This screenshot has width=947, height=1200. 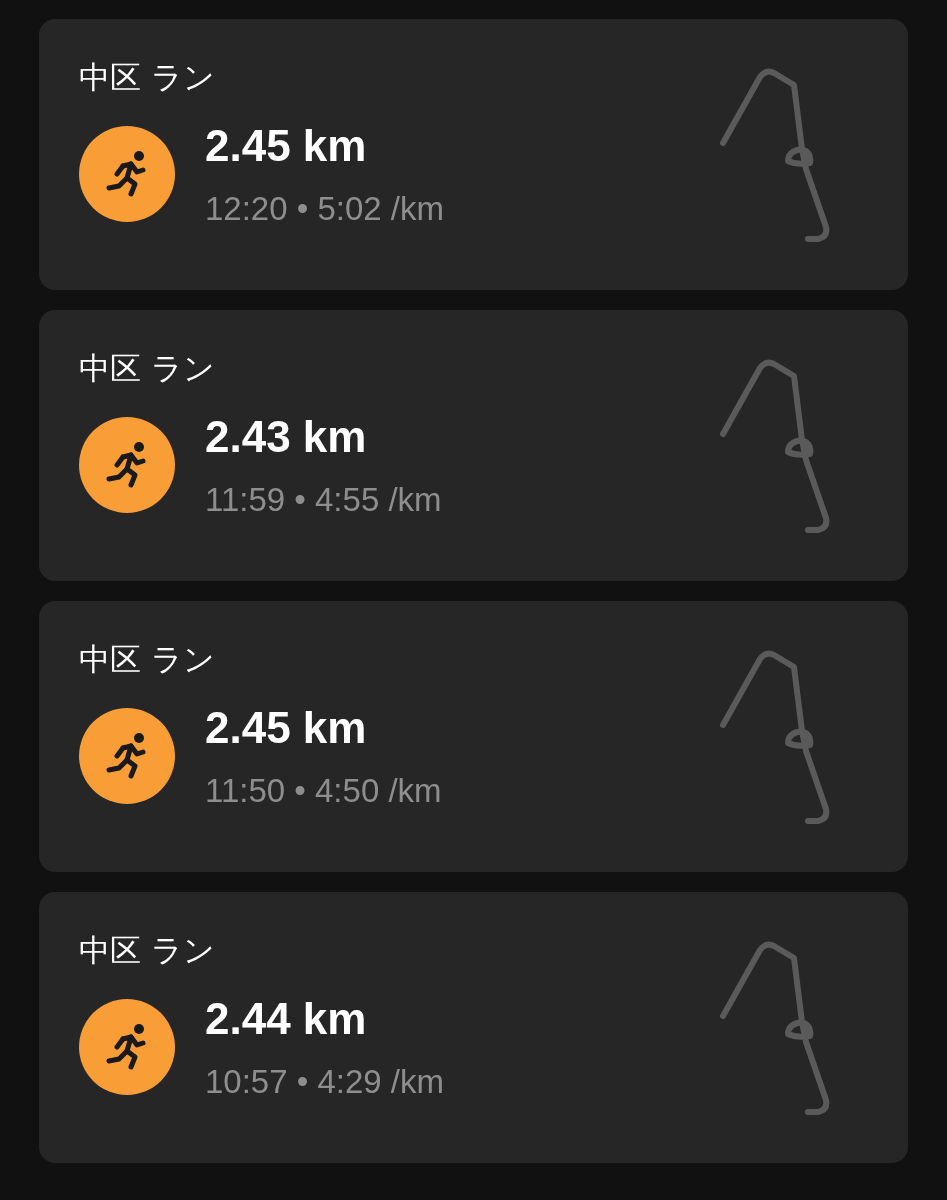 I want to click on distance-text: 2.43 km, so click(x=286, y=437).